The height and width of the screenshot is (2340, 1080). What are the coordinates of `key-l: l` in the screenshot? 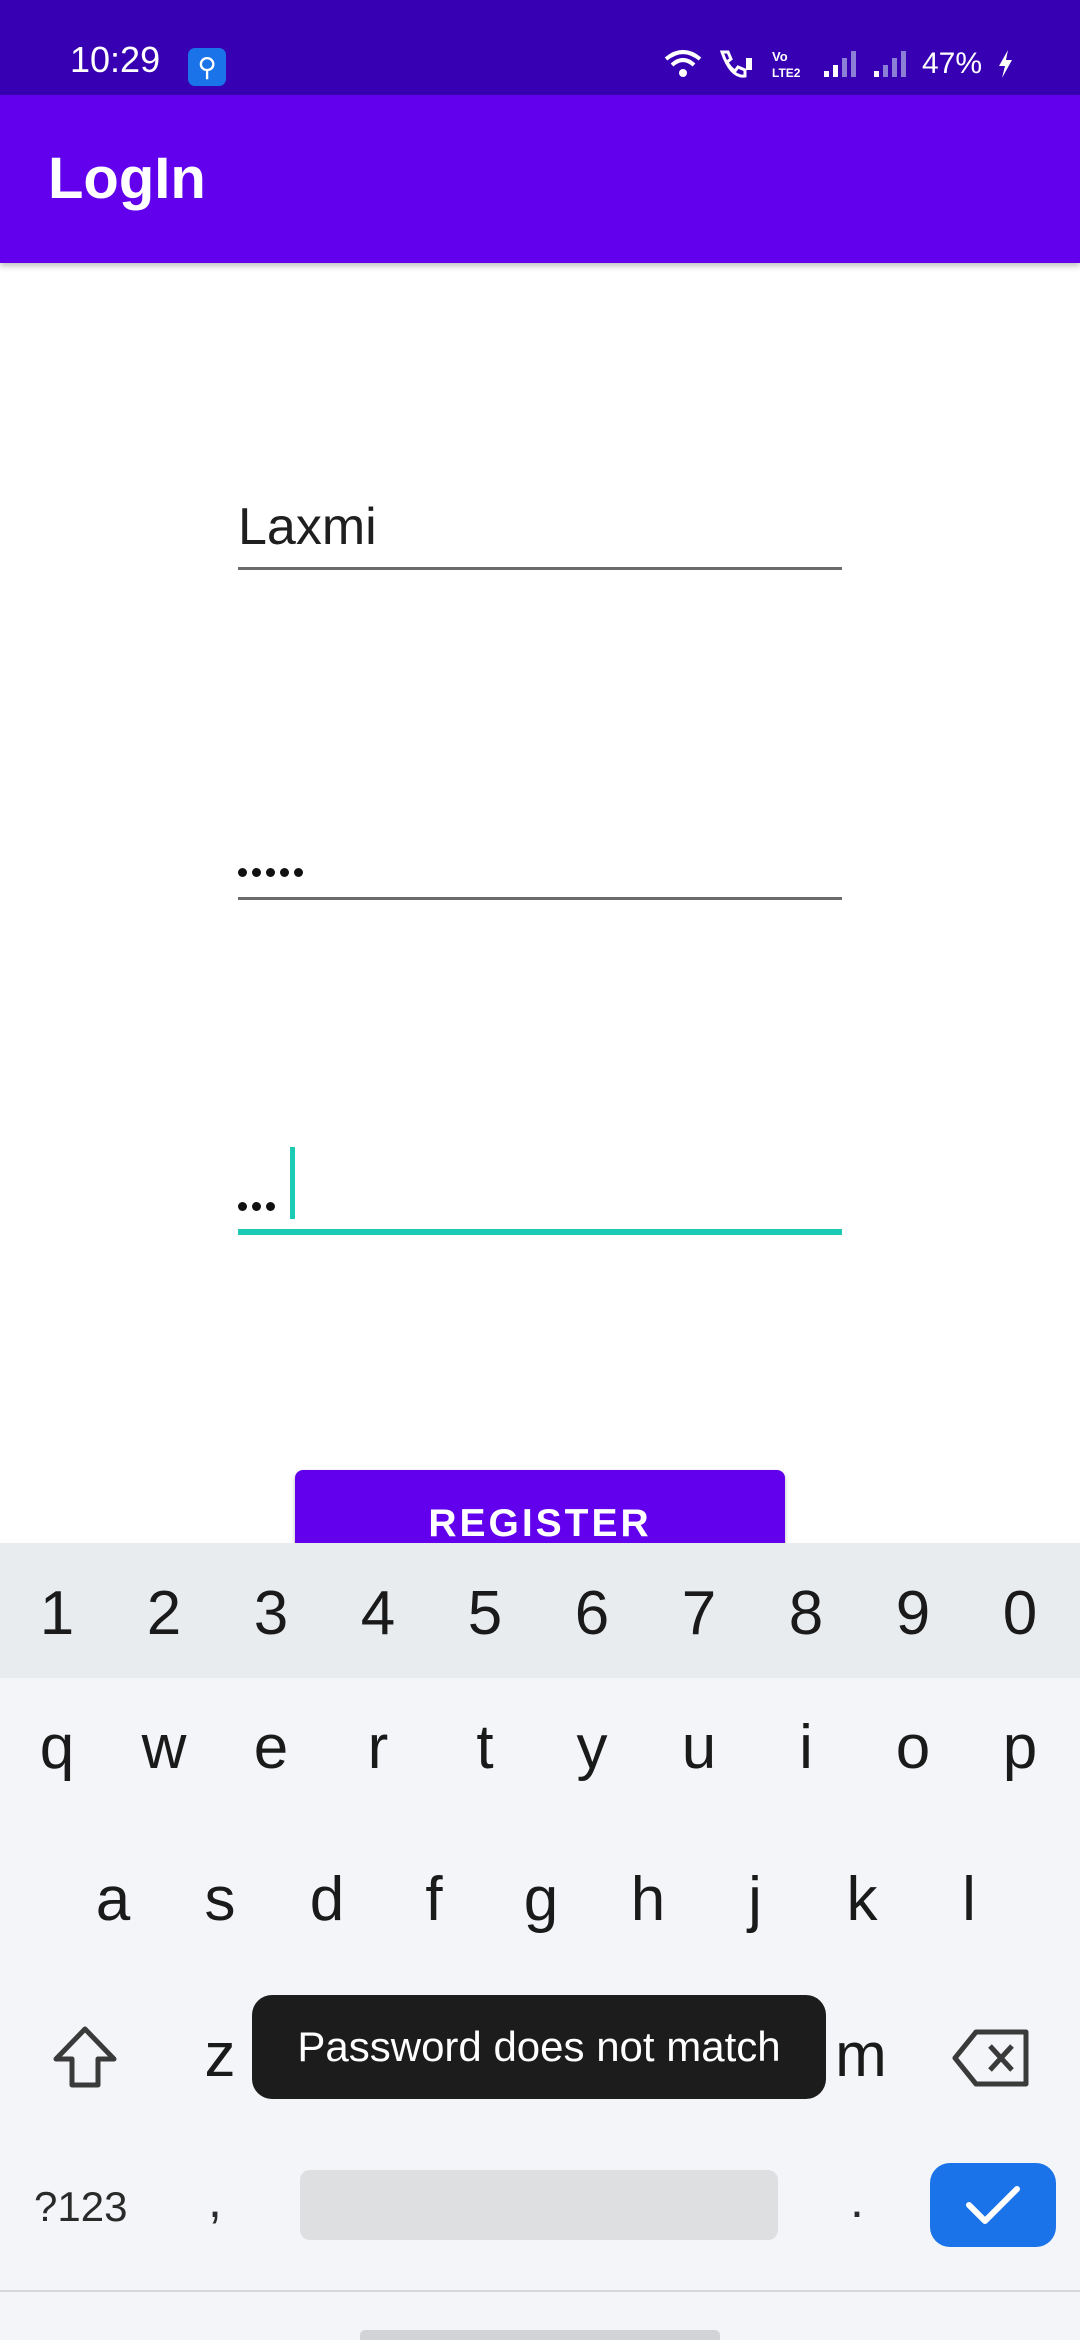 It's located at (969, 1900).